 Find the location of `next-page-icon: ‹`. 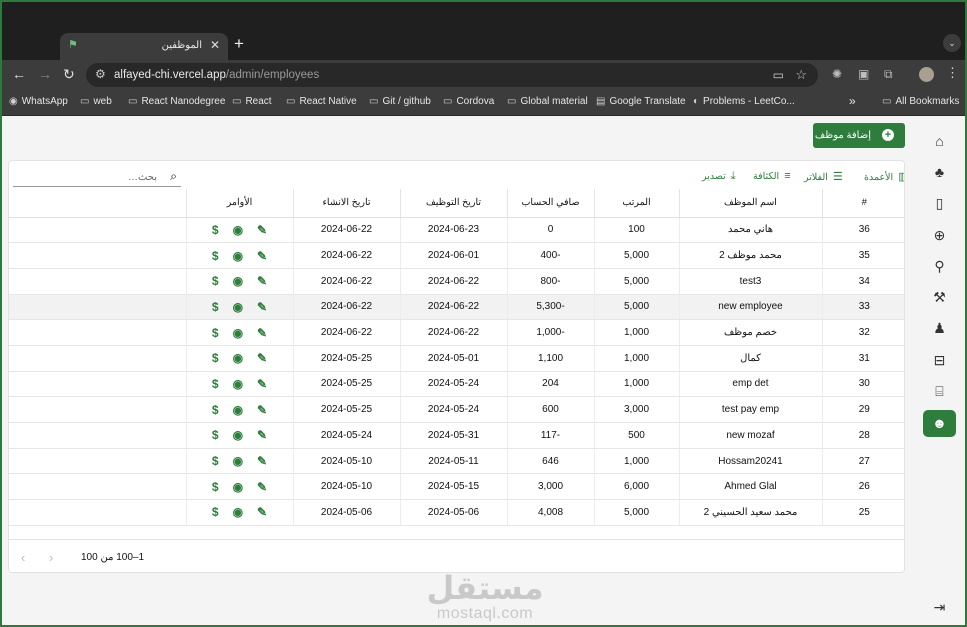

next-page-icon: ‹ is located at coordinates (23, 557).